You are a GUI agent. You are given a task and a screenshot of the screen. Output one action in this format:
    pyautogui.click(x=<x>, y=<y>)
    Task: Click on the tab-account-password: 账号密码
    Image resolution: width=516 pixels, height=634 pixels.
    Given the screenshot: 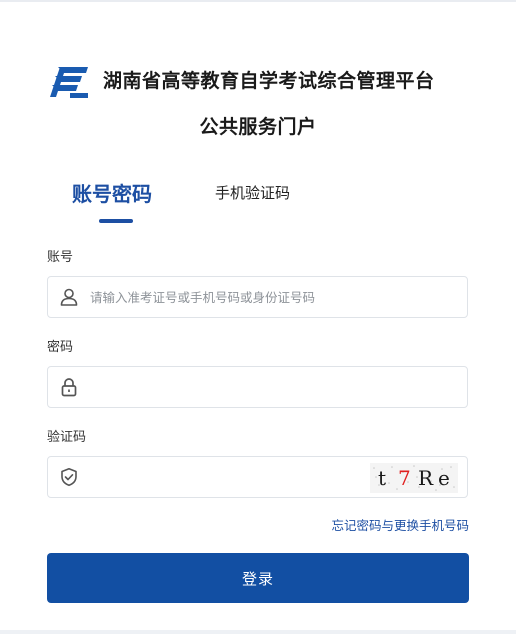 What is the action you would take?
    pyautogui.click(x=112, y=192)
    